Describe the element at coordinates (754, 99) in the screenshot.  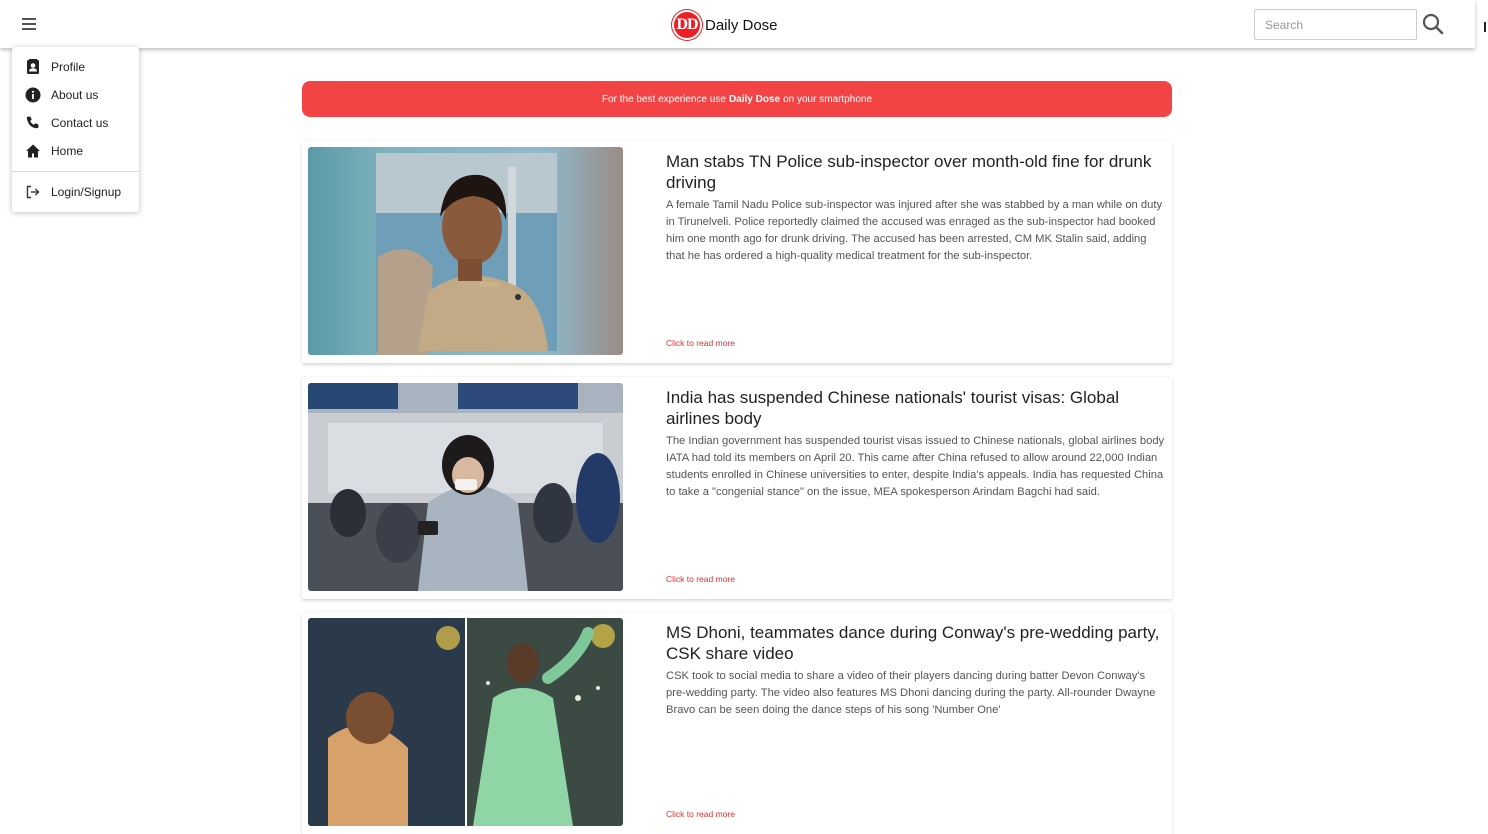
I see `banner-brand: Daily Dose` at that location.